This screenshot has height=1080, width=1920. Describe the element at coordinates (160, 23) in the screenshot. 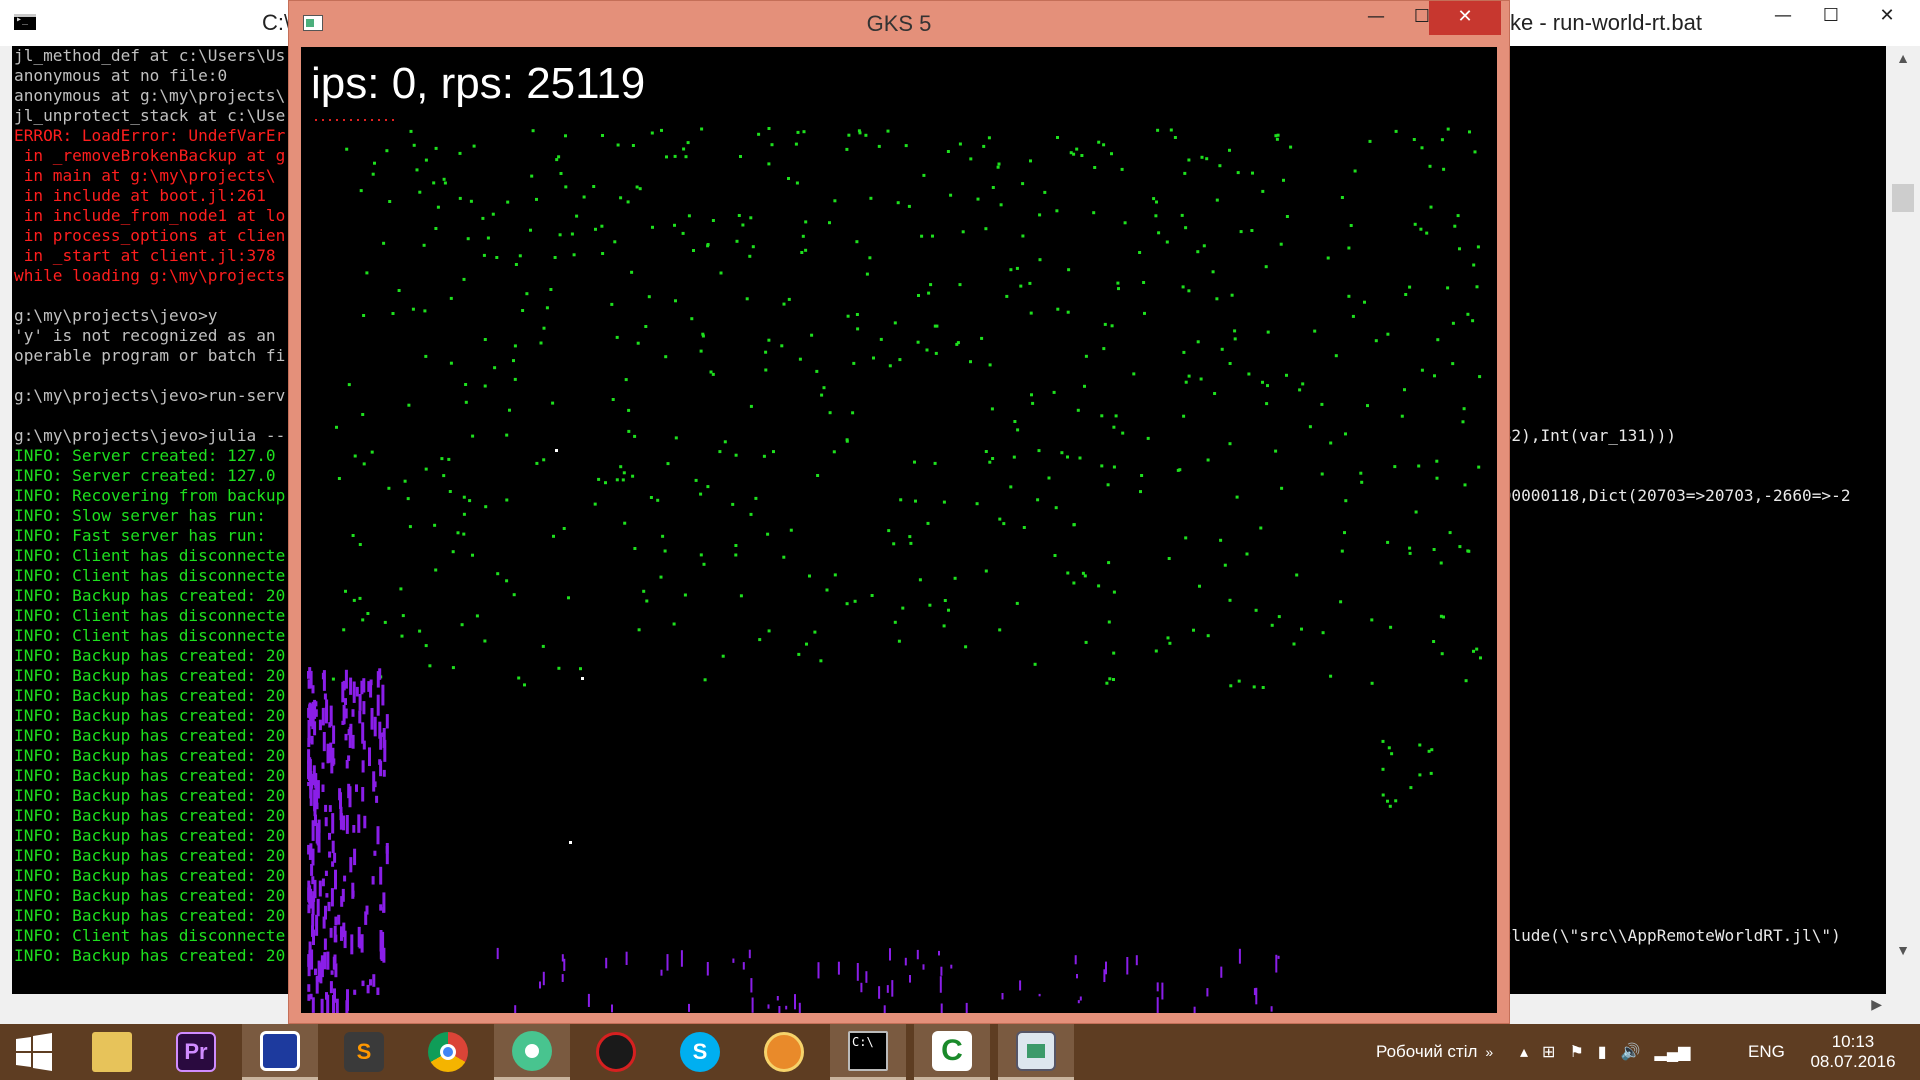

I see `left-console-titlebar: C:\` at that location.